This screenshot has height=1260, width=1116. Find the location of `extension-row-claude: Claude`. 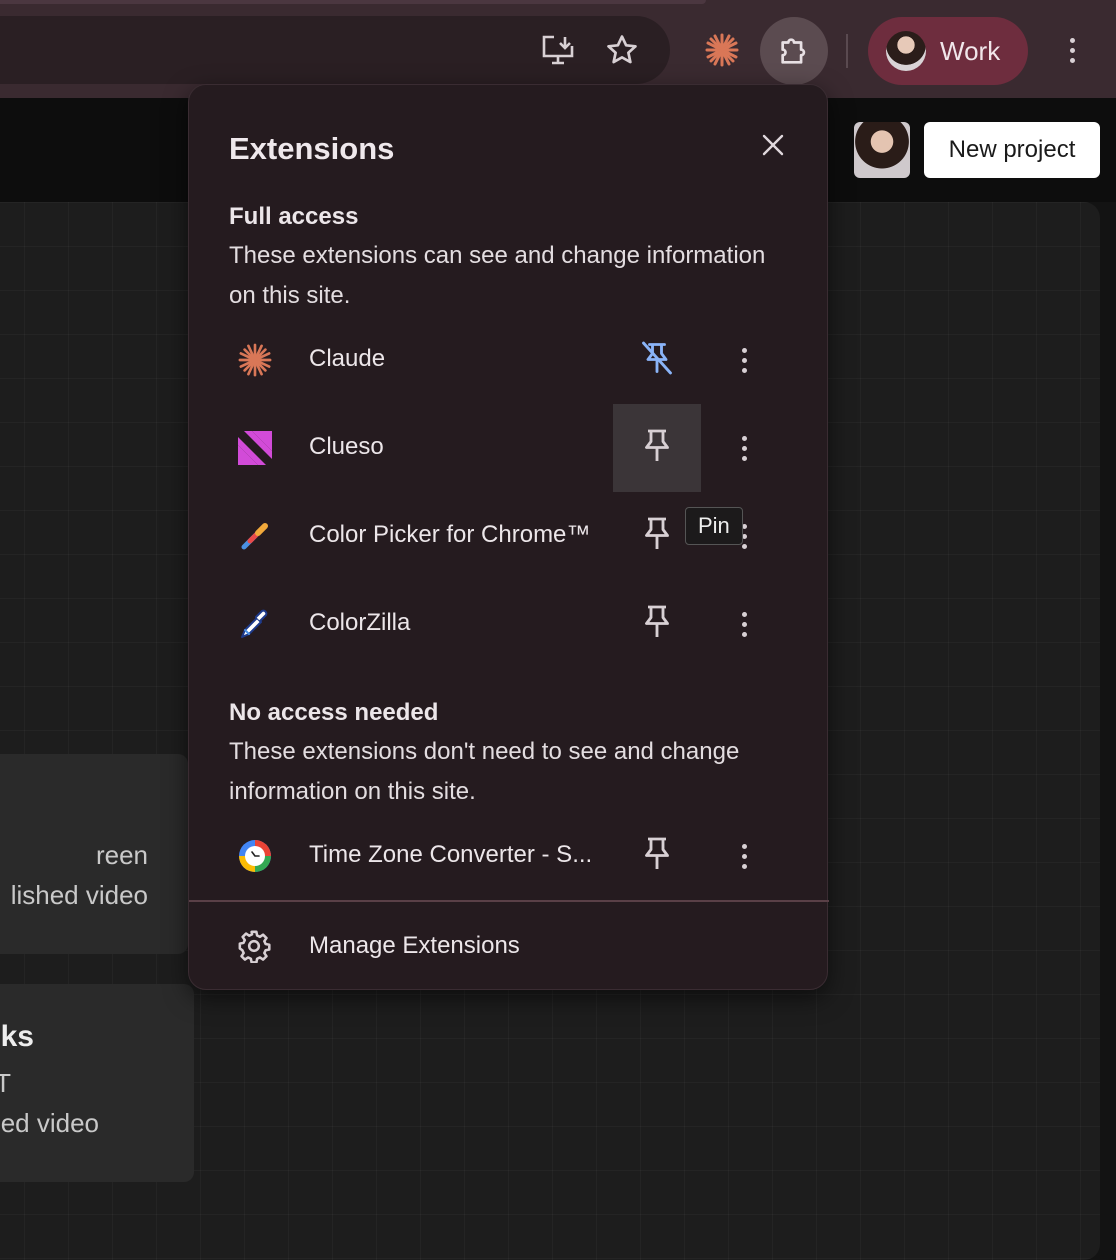

extension-row-claude: Claude is located at coordinates (509, 360).